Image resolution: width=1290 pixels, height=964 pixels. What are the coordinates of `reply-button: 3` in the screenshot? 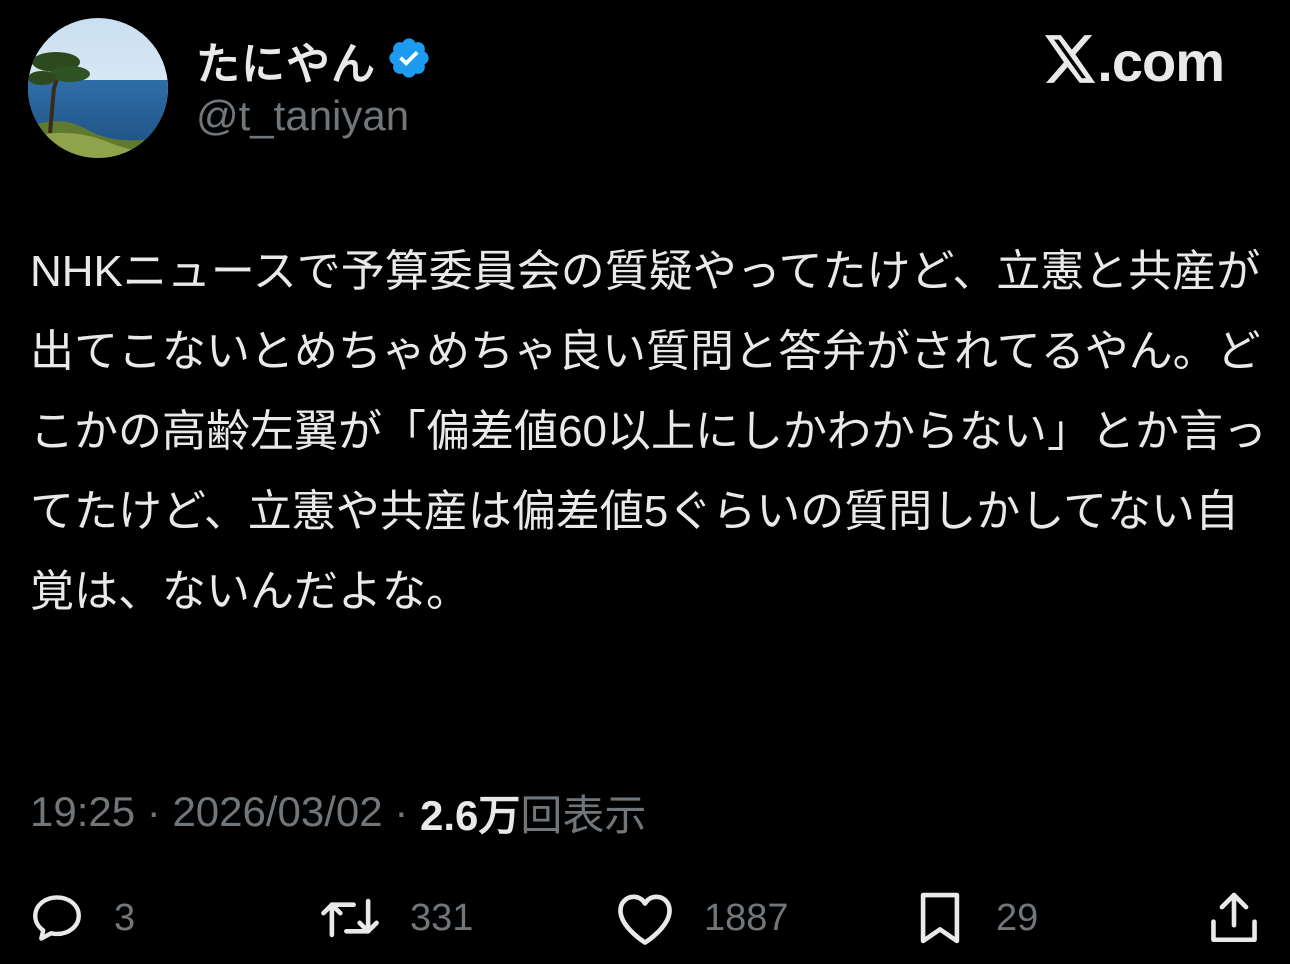 It's located at (81, 918).